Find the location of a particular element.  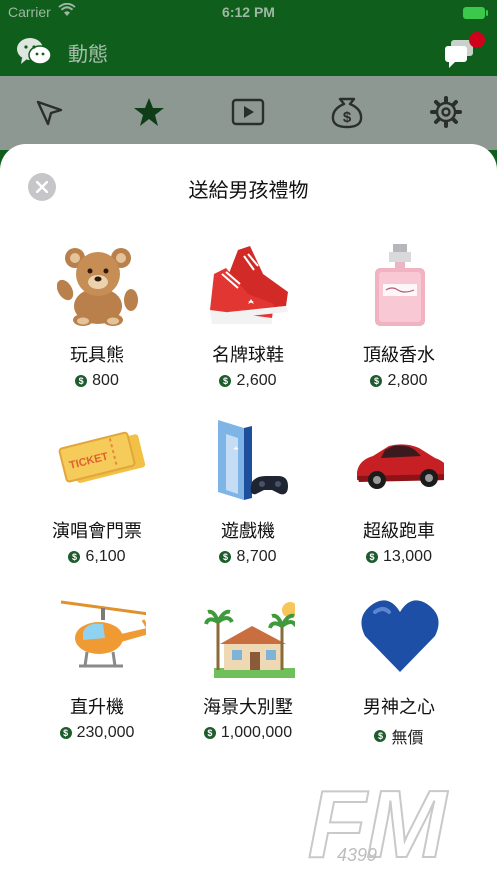

gift-item: 玩具熊 $800 is located at coordinates (97, 329).